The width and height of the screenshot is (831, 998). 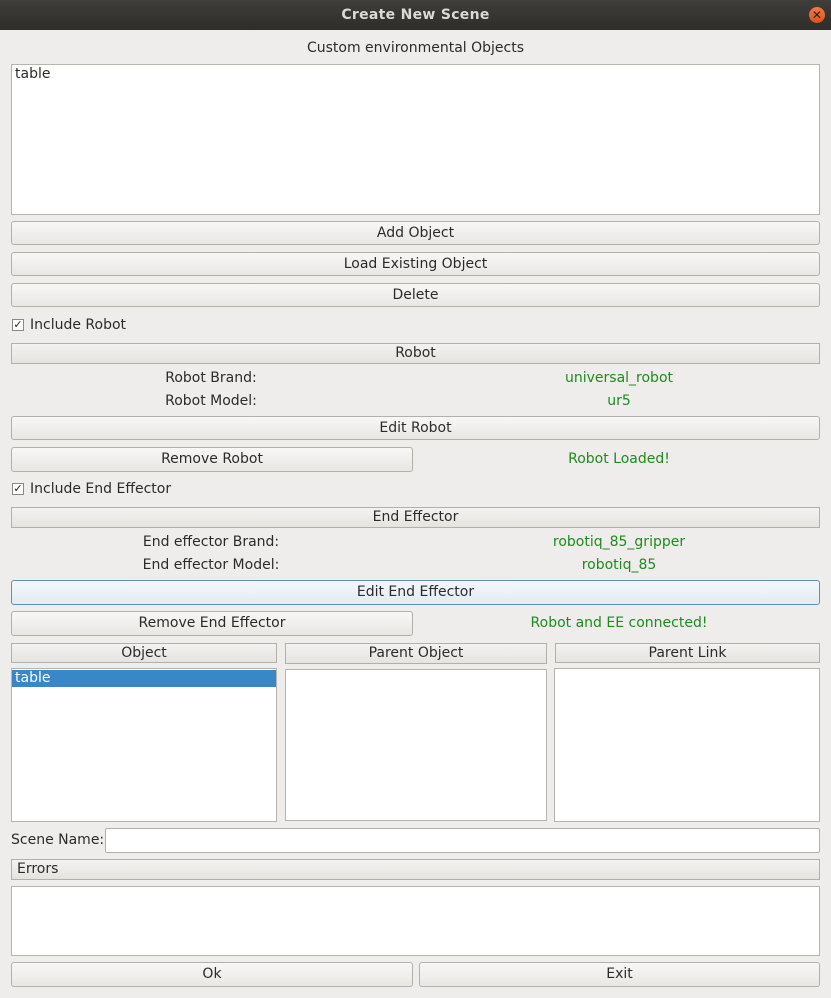 I want to click on include-end-effector-row: ✓ Include End Effector, so click(x=91, y=489).